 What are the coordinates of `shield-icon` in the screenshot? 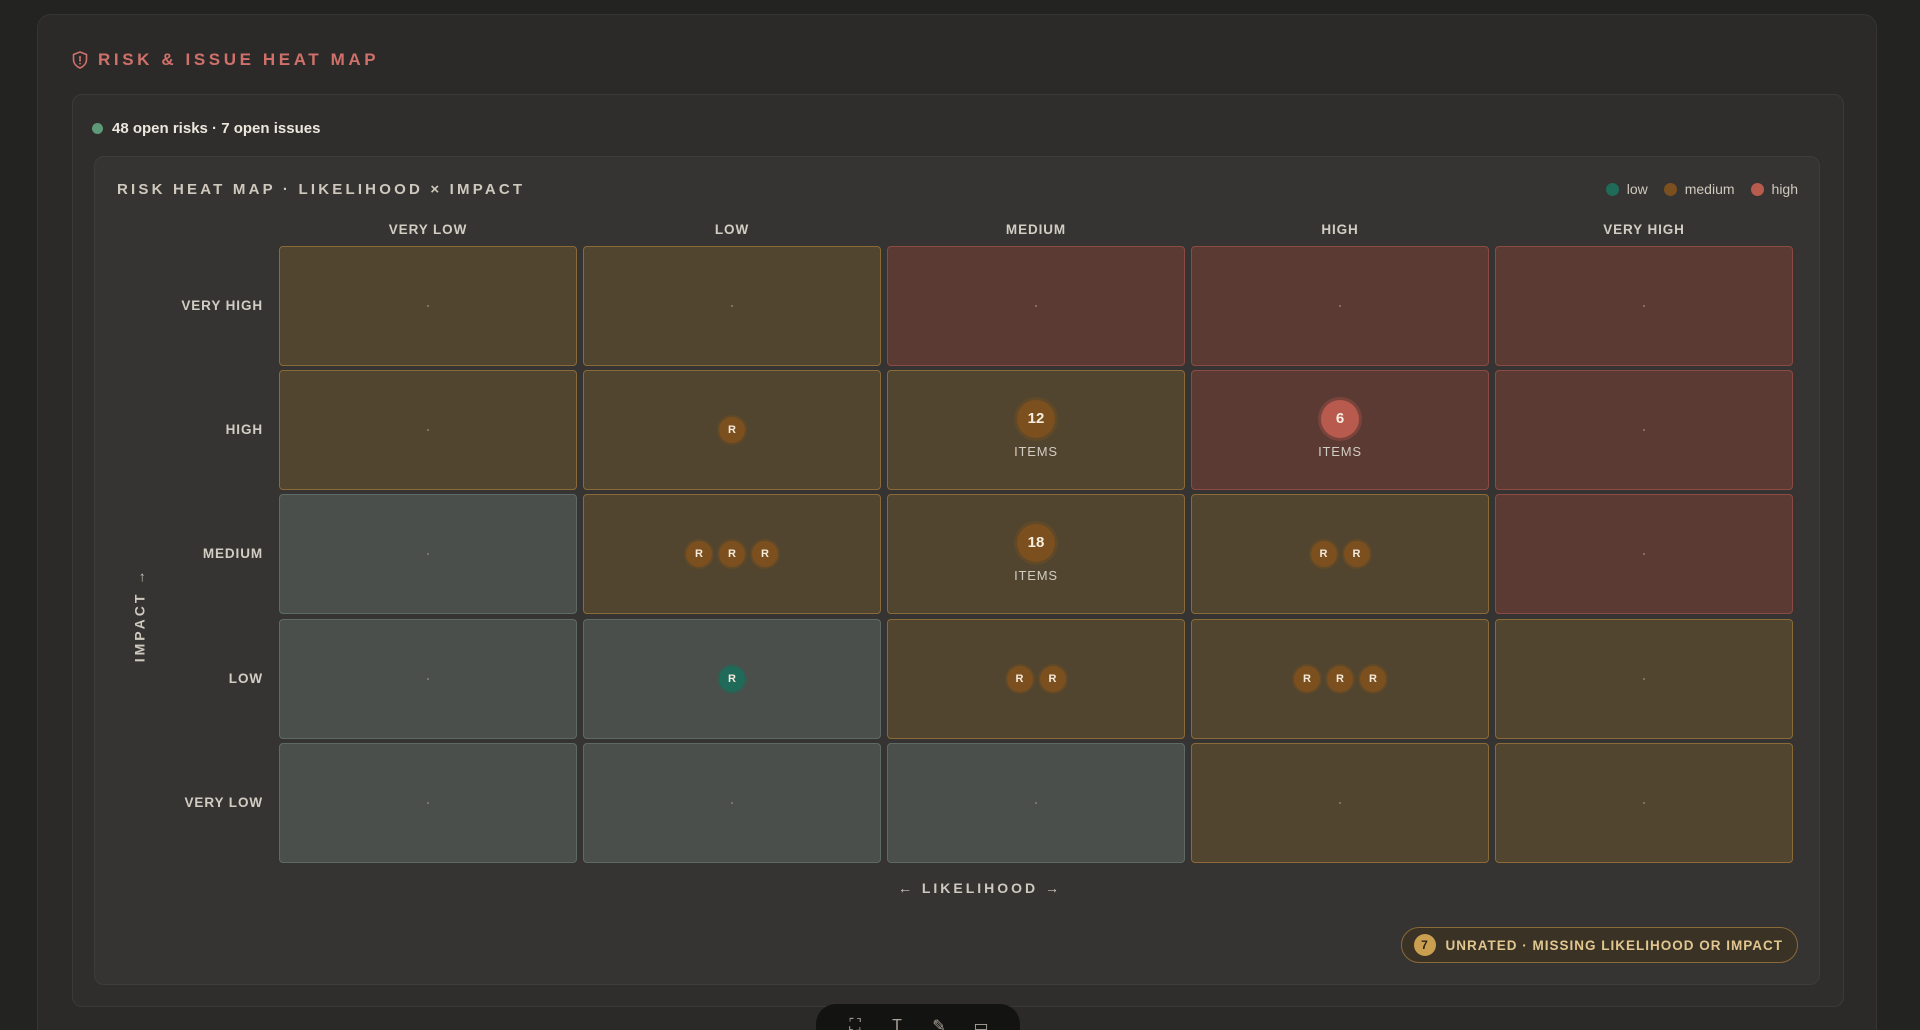 It's located at (80, 60).